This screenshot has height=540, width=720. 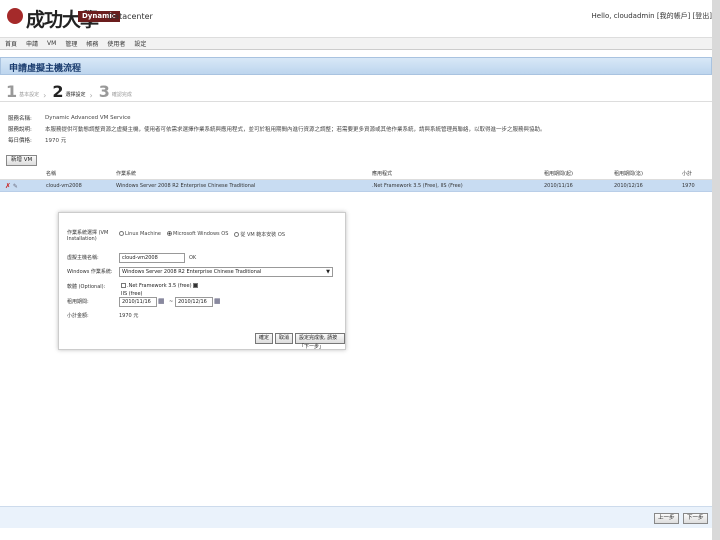 I want to click on vm-type-label: 作業系統選擇 (VM Installation), so click(x=88, y=236).